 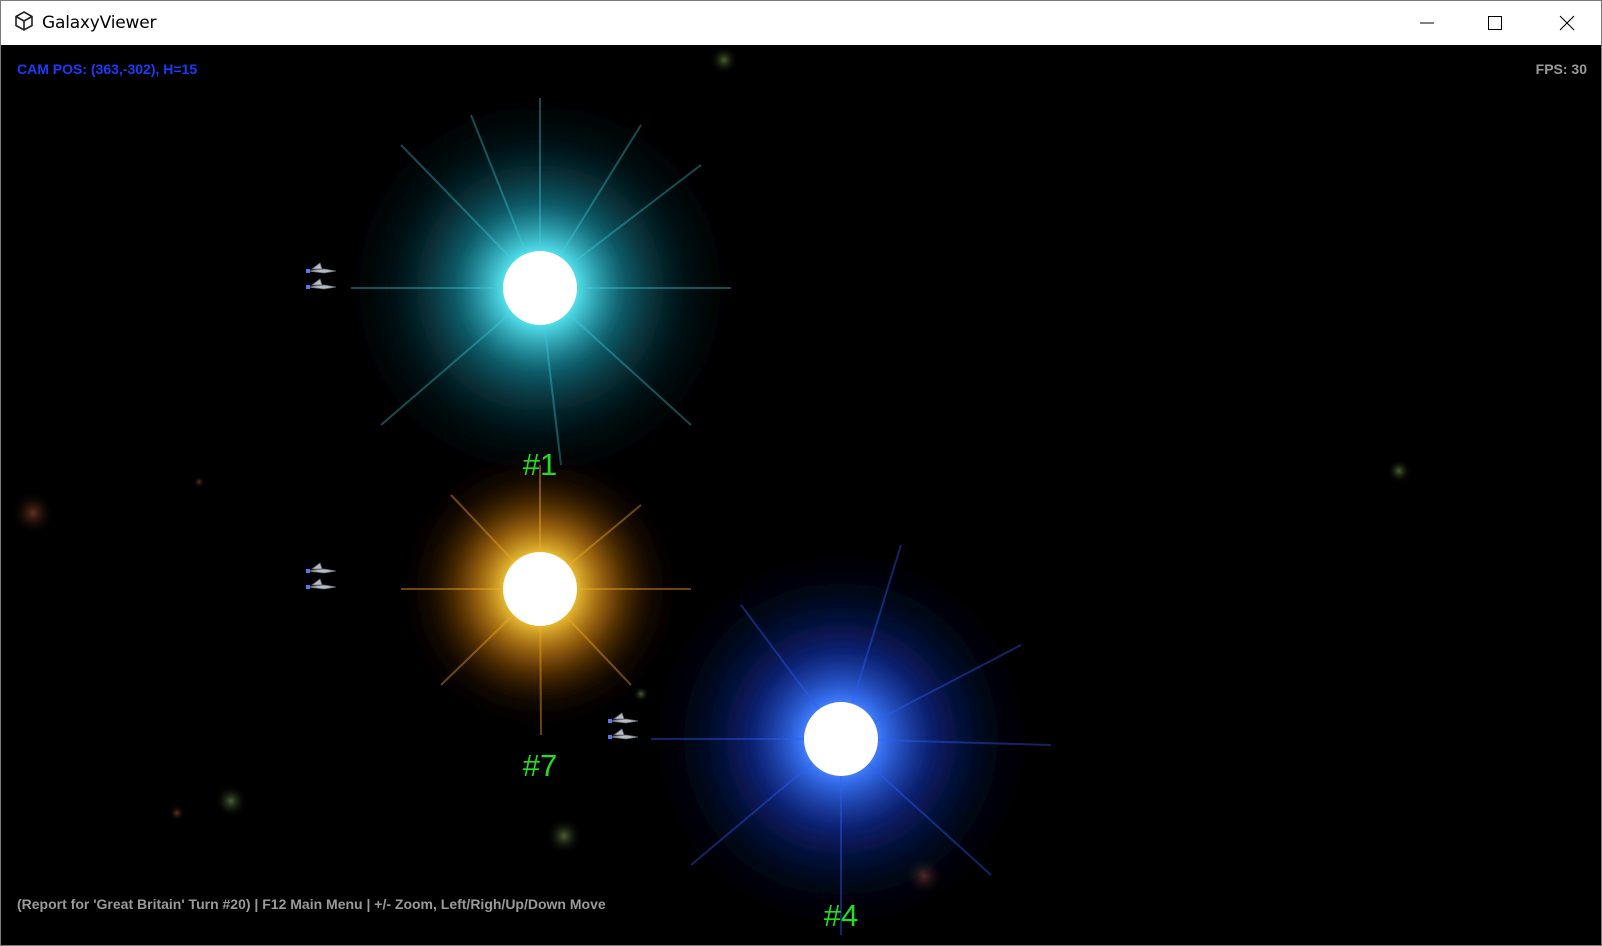 What do you see at coordinates (107, 69) in the screenshot?
I see `camera-position-readout: CAM POS: (363,-302), H=15` at bounding box center [107, 69].